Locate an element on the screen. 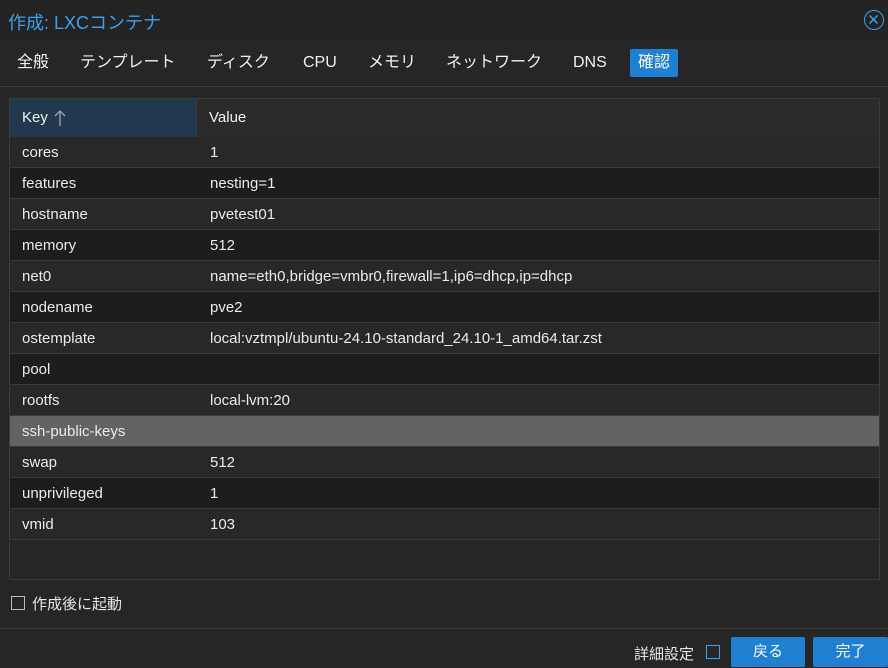  table-row: pool is located at coordinates (444, 369).